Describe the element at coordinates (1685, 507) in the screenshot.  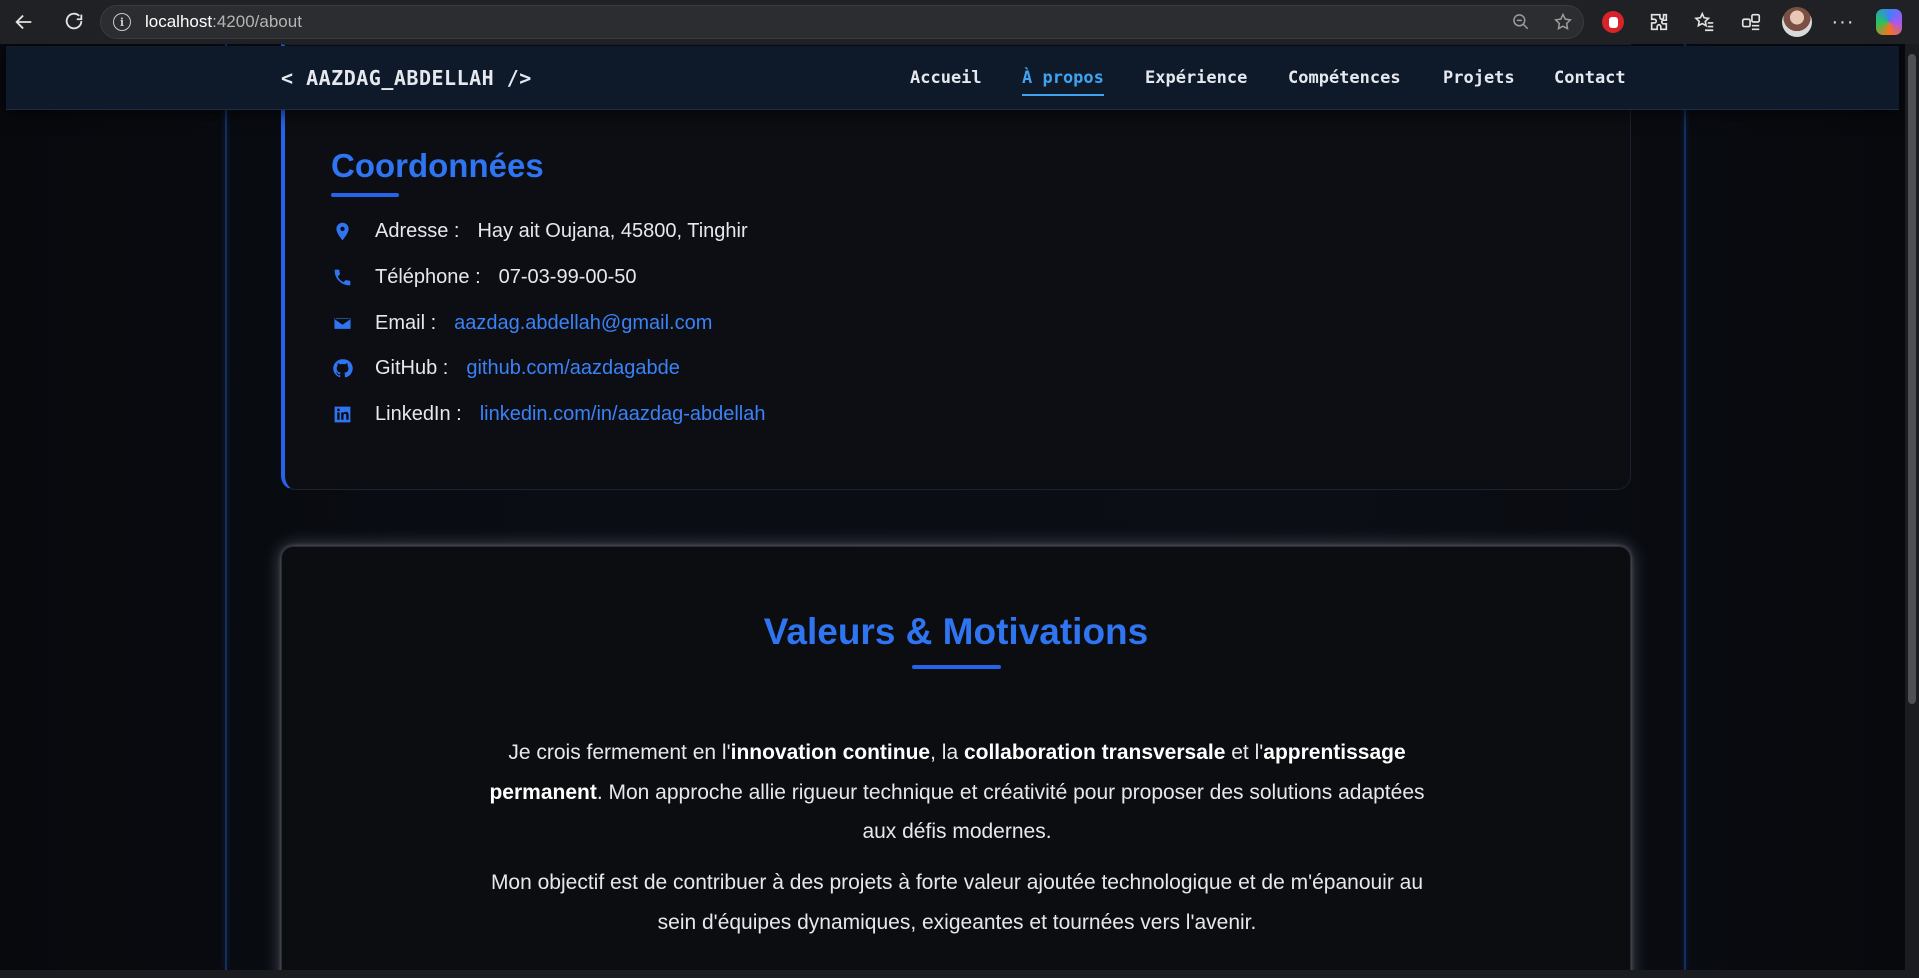
I see `right-divider-line` at that location.